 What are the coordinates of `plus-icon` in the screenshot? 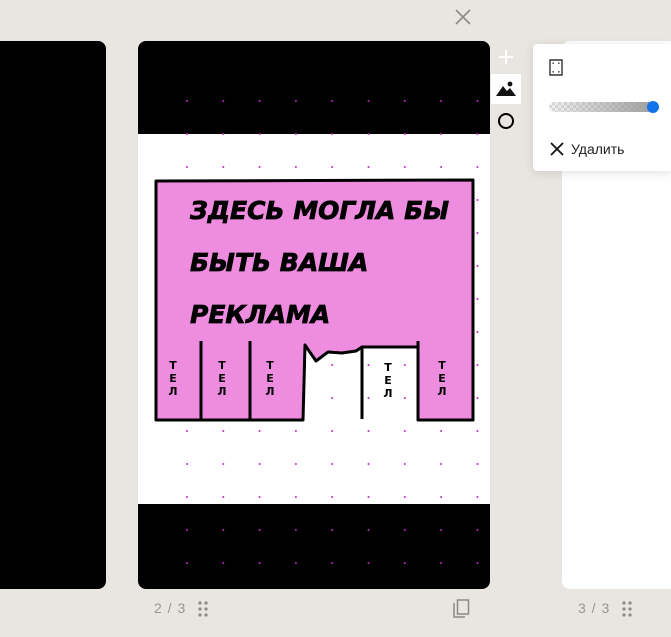 It's located at (506, 57).